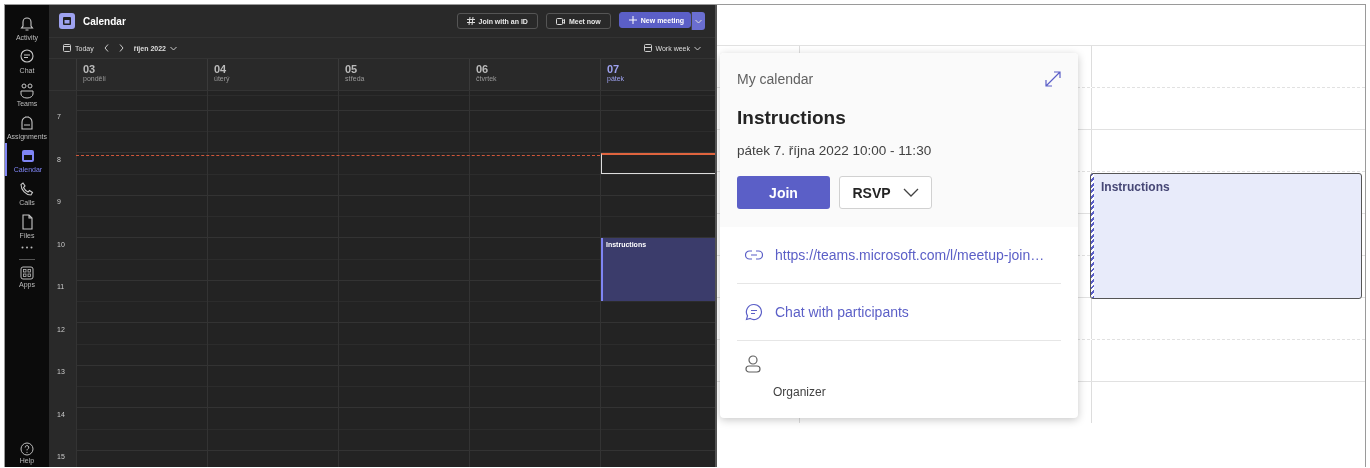 The width and height of the screenshot is (1370, 468). I want to click on expand-icon, so click(1053, 79).